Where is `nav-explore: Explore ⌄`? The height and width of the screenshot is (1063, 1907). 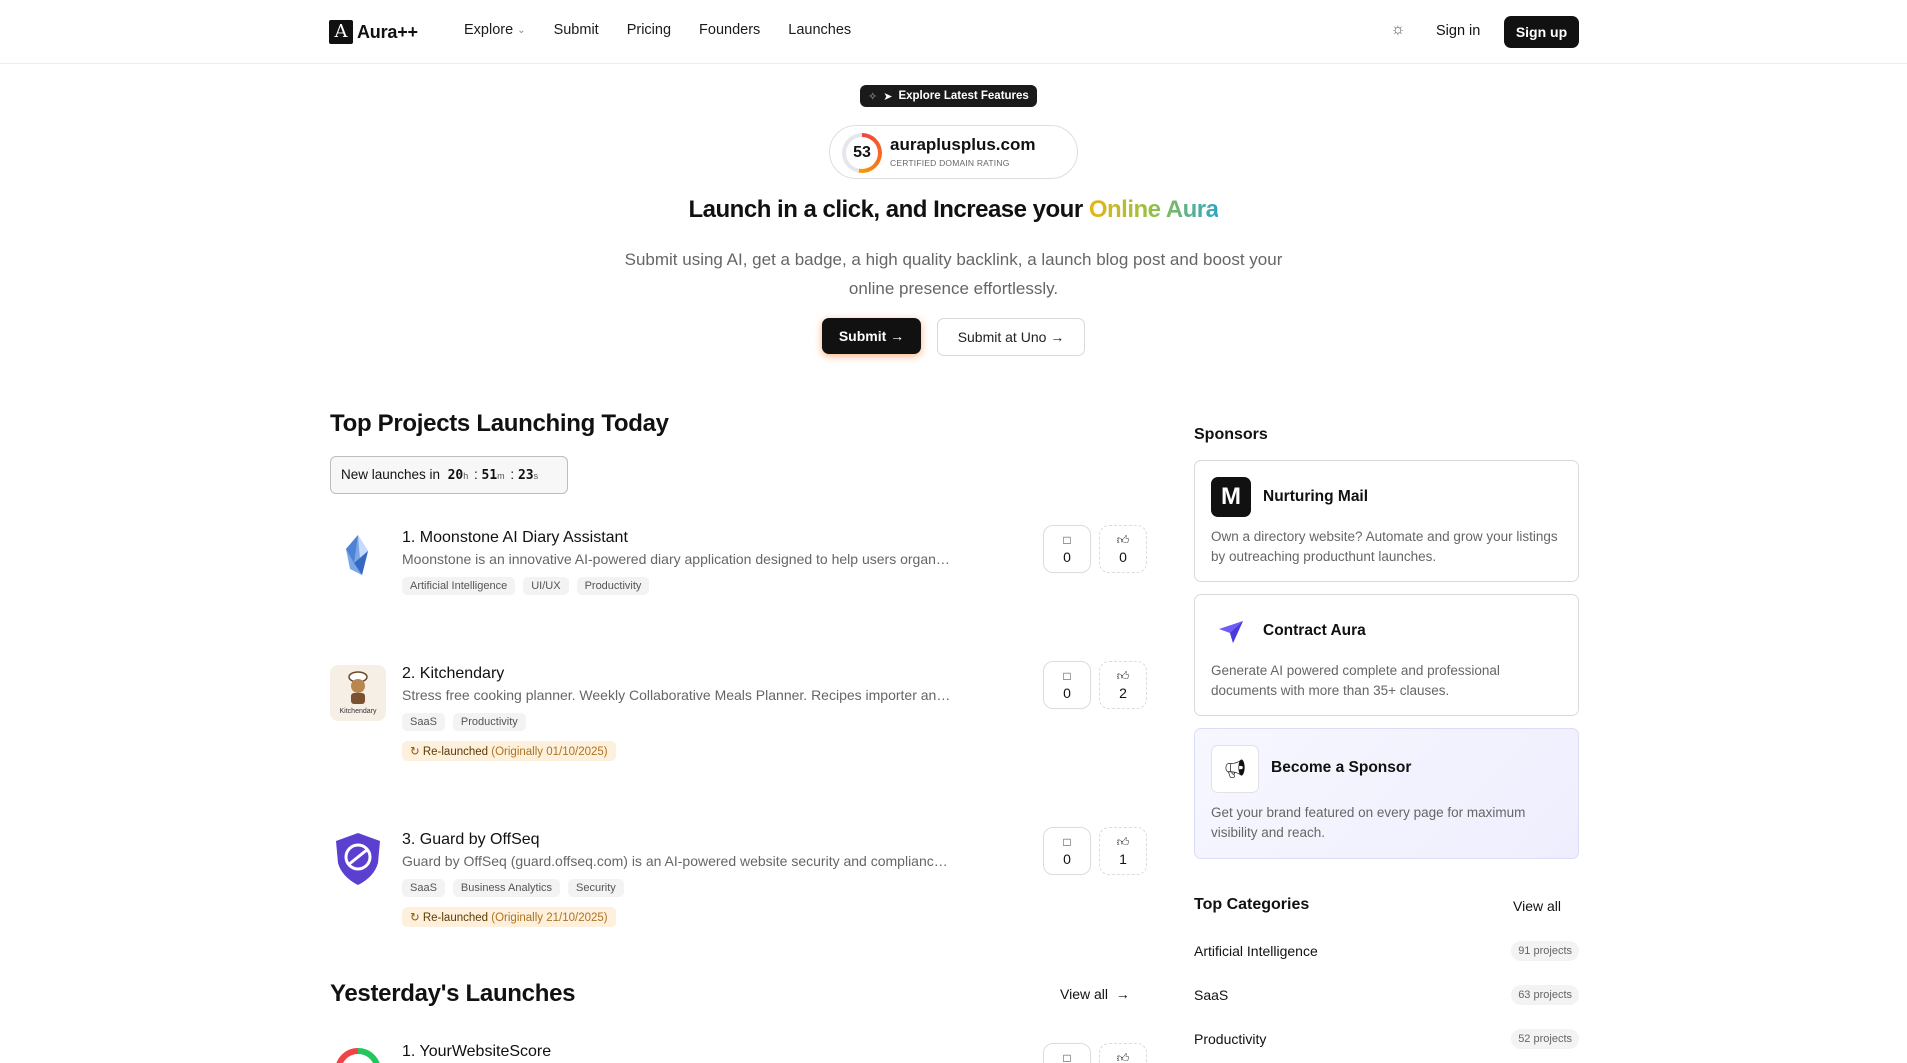 nav-explore: Explore ⌄ is located at coordinates (495, 30).